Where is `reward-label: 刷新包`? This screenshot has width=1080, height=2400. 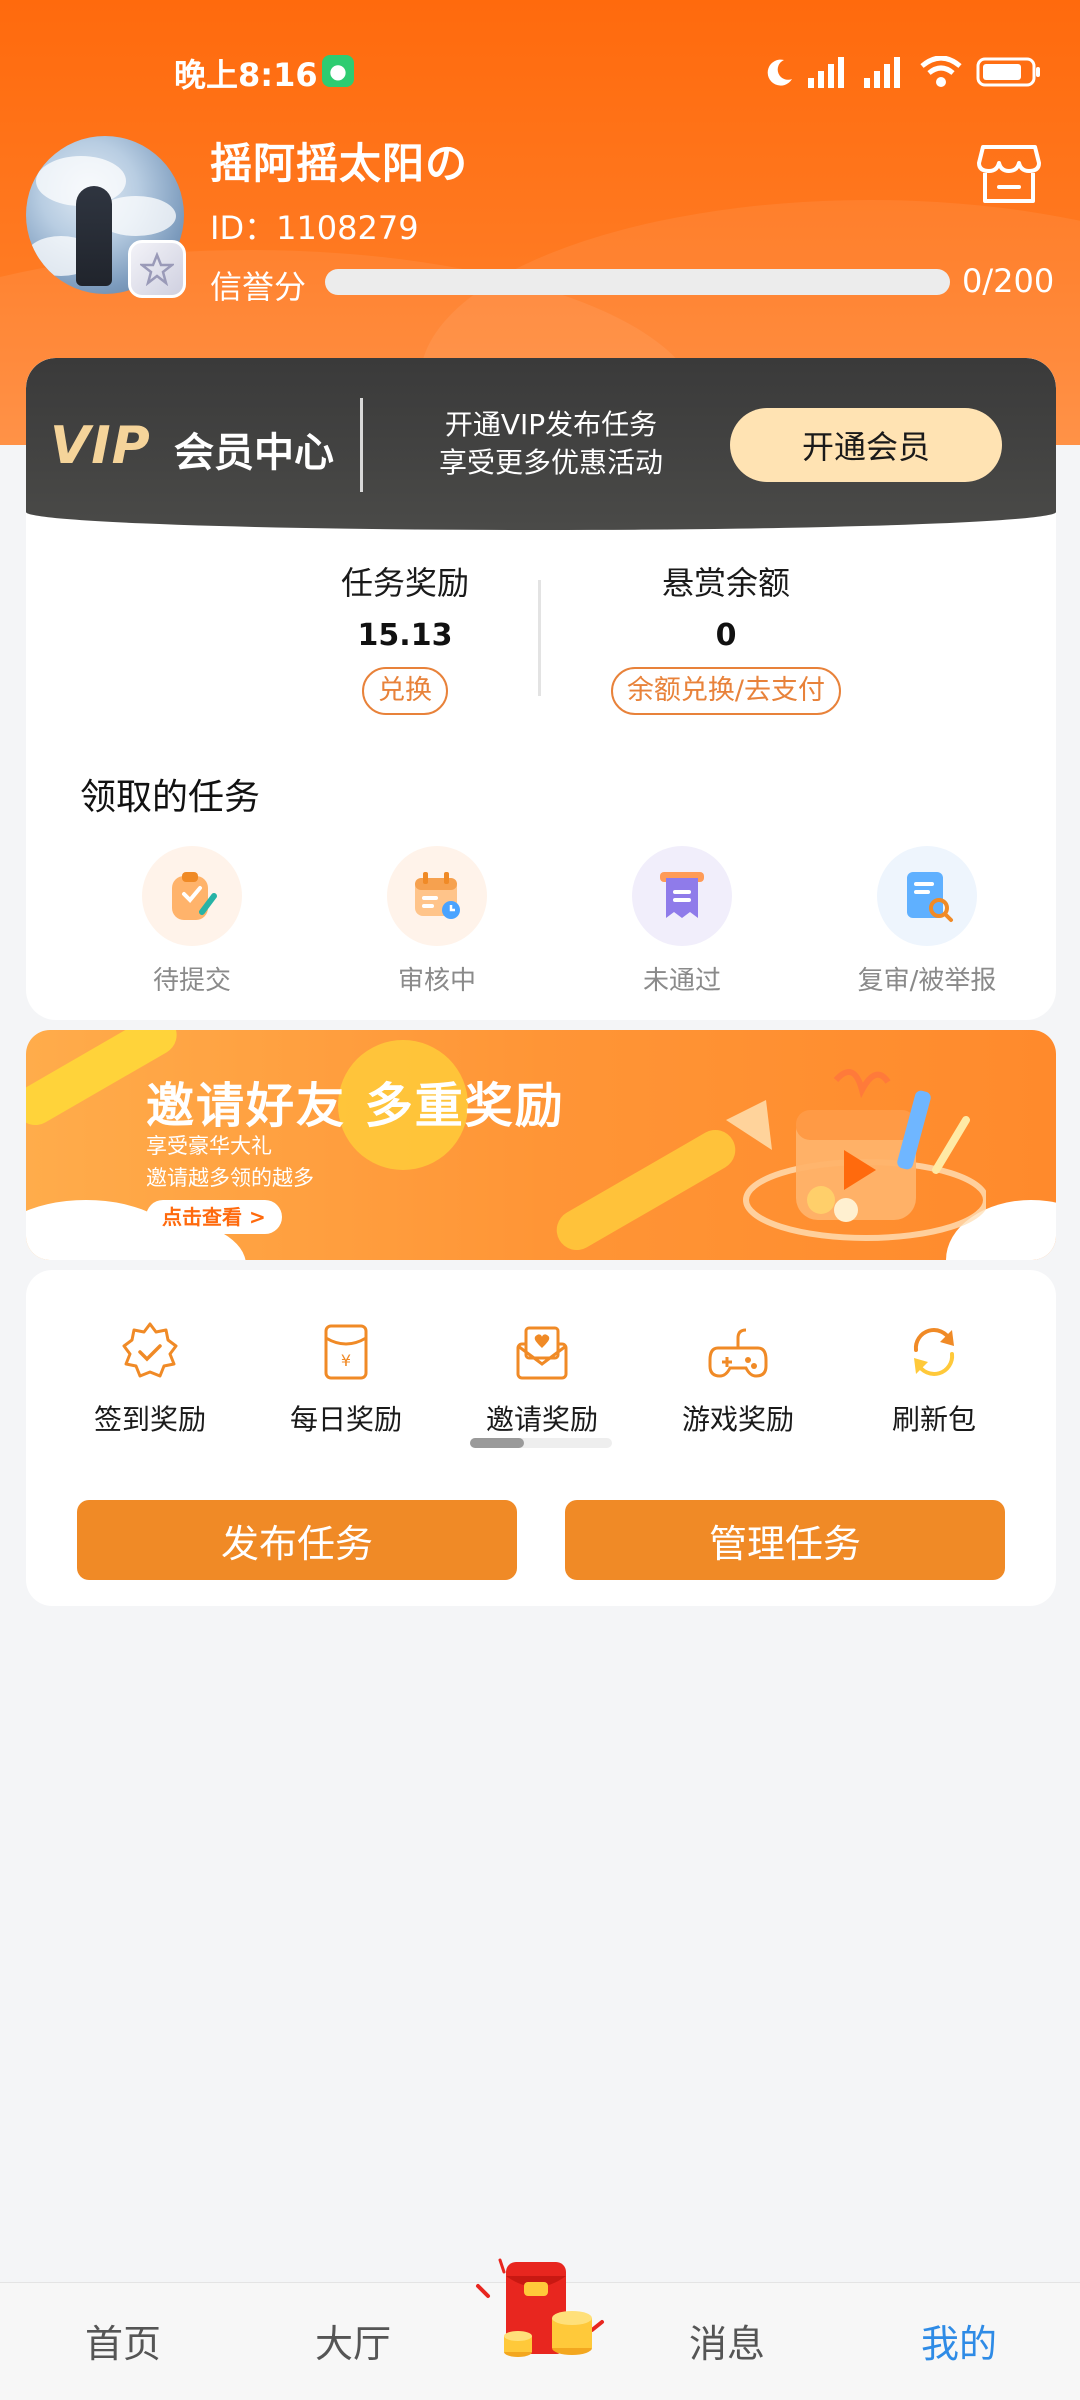
reward-label: 刷新包 is located at coordinates (933, 1419).